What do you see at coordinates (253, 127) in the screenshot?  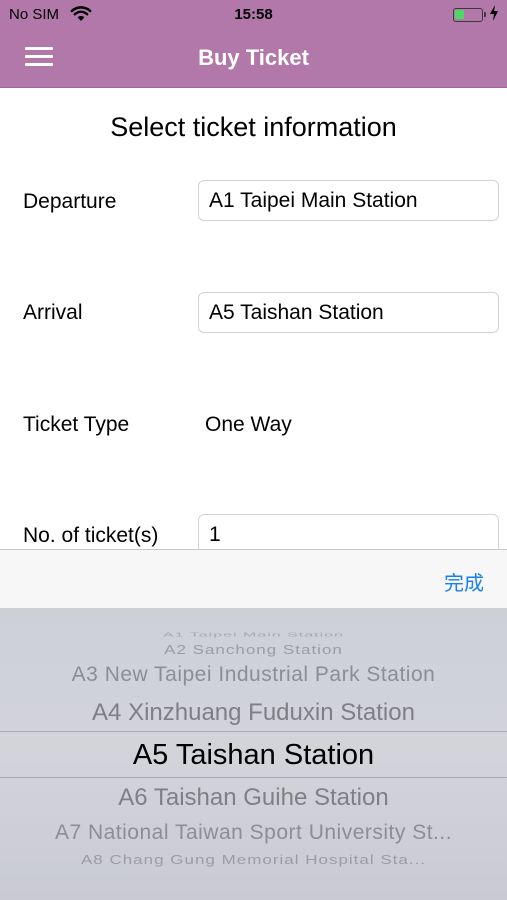 I see `form-title: Select ticket information` at bounding box center [253, 127].